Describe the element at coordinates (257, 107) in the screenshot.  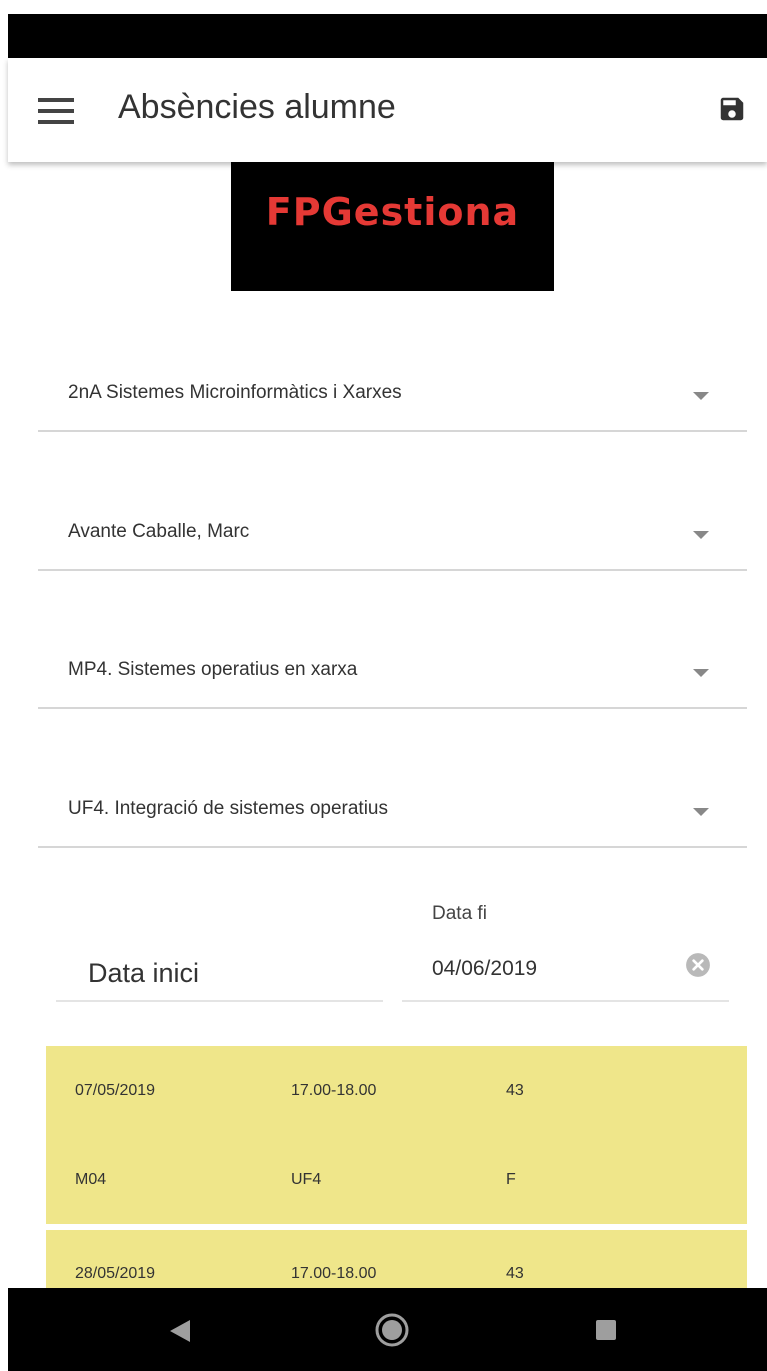
I see `page-title: Absències alumne` at that location.